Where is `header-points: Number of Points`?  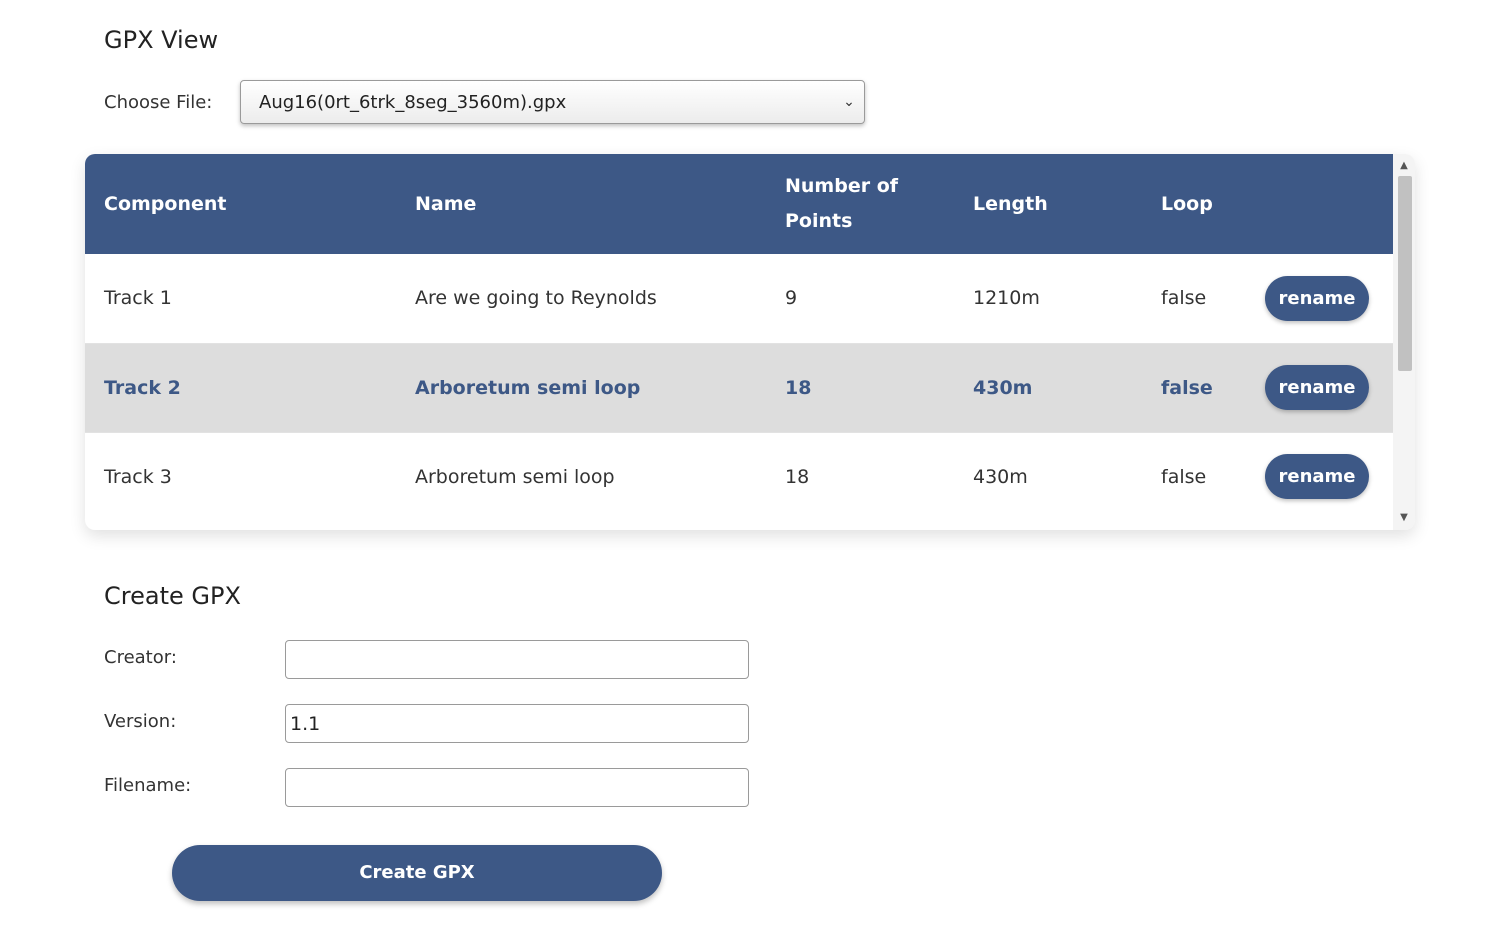
header-points: Number of Points is located at coordinates (860, 204).